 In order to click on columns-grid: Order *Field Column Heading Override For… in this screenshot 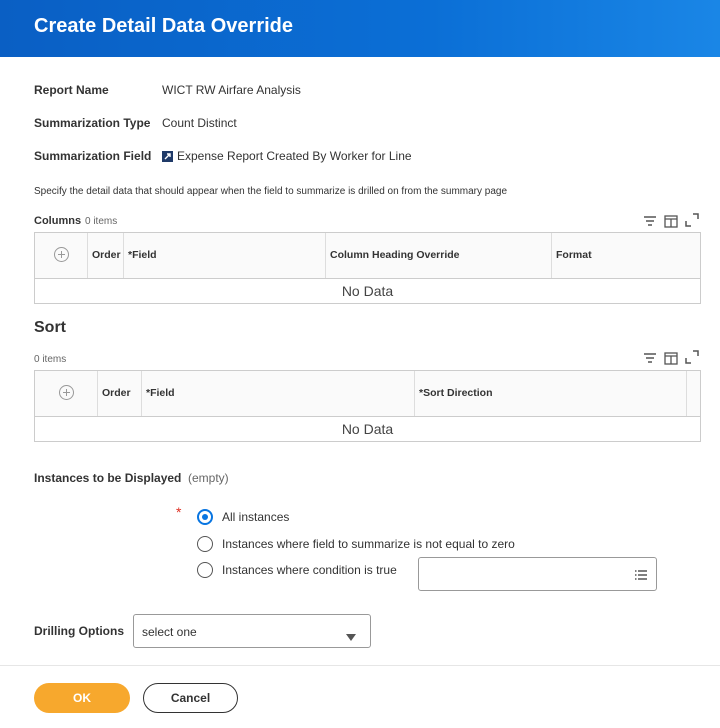, I will do `click(367, 268)`.